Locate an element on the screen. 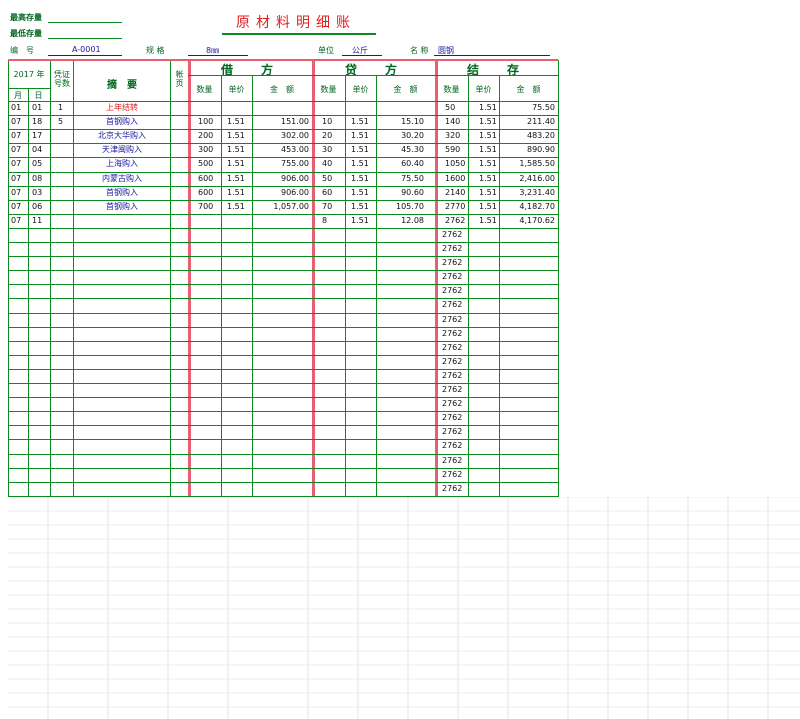 The width and height of the screenshot is (800, 719). cell-balance-qty: 1050 is located at coordinates (456, 164).